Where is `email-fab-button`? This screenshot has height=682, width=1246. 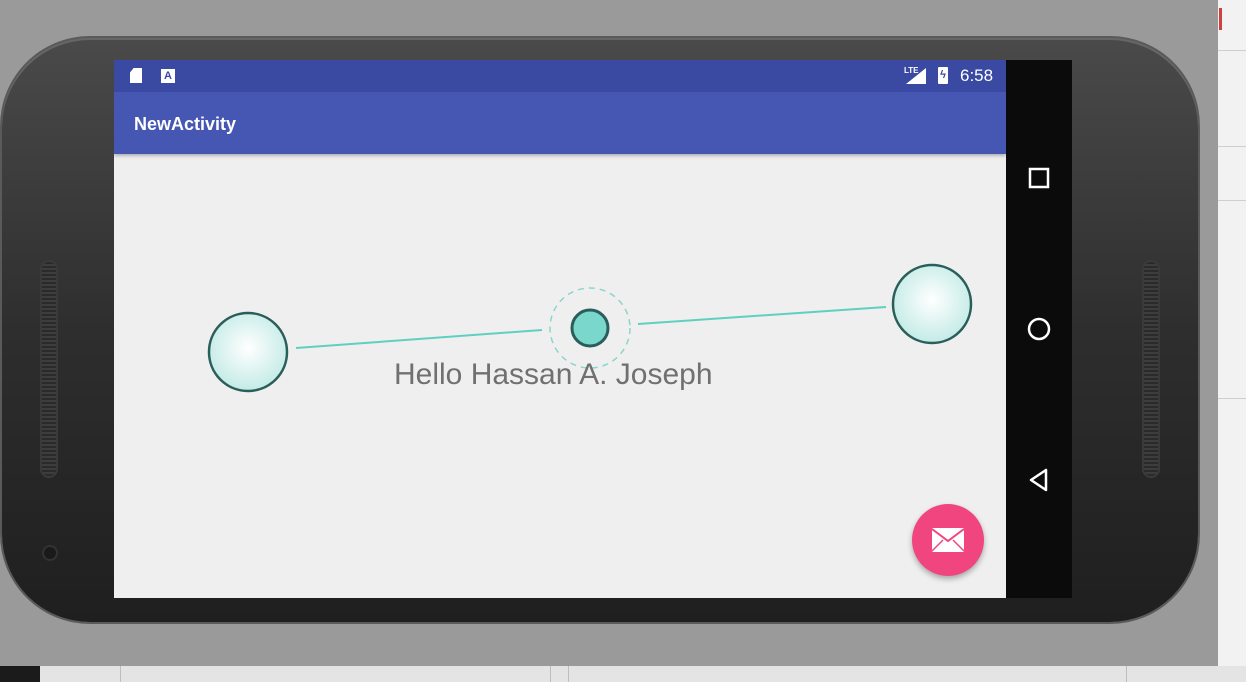
email-fab-button is located at coordinates (948, 540).